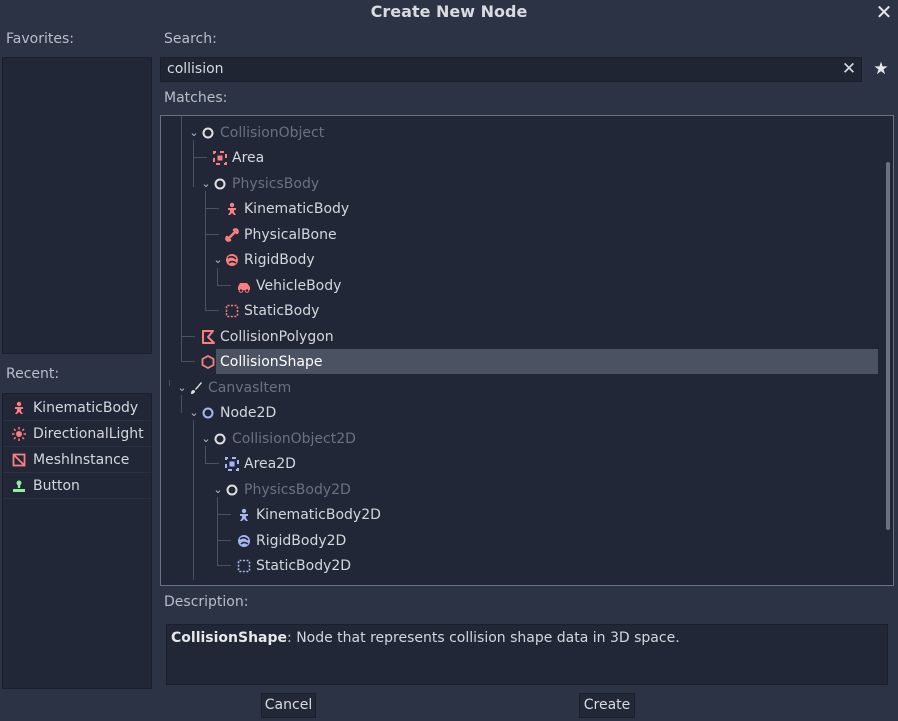  I want to click on vehicle-body-icon, so click(244, 286).